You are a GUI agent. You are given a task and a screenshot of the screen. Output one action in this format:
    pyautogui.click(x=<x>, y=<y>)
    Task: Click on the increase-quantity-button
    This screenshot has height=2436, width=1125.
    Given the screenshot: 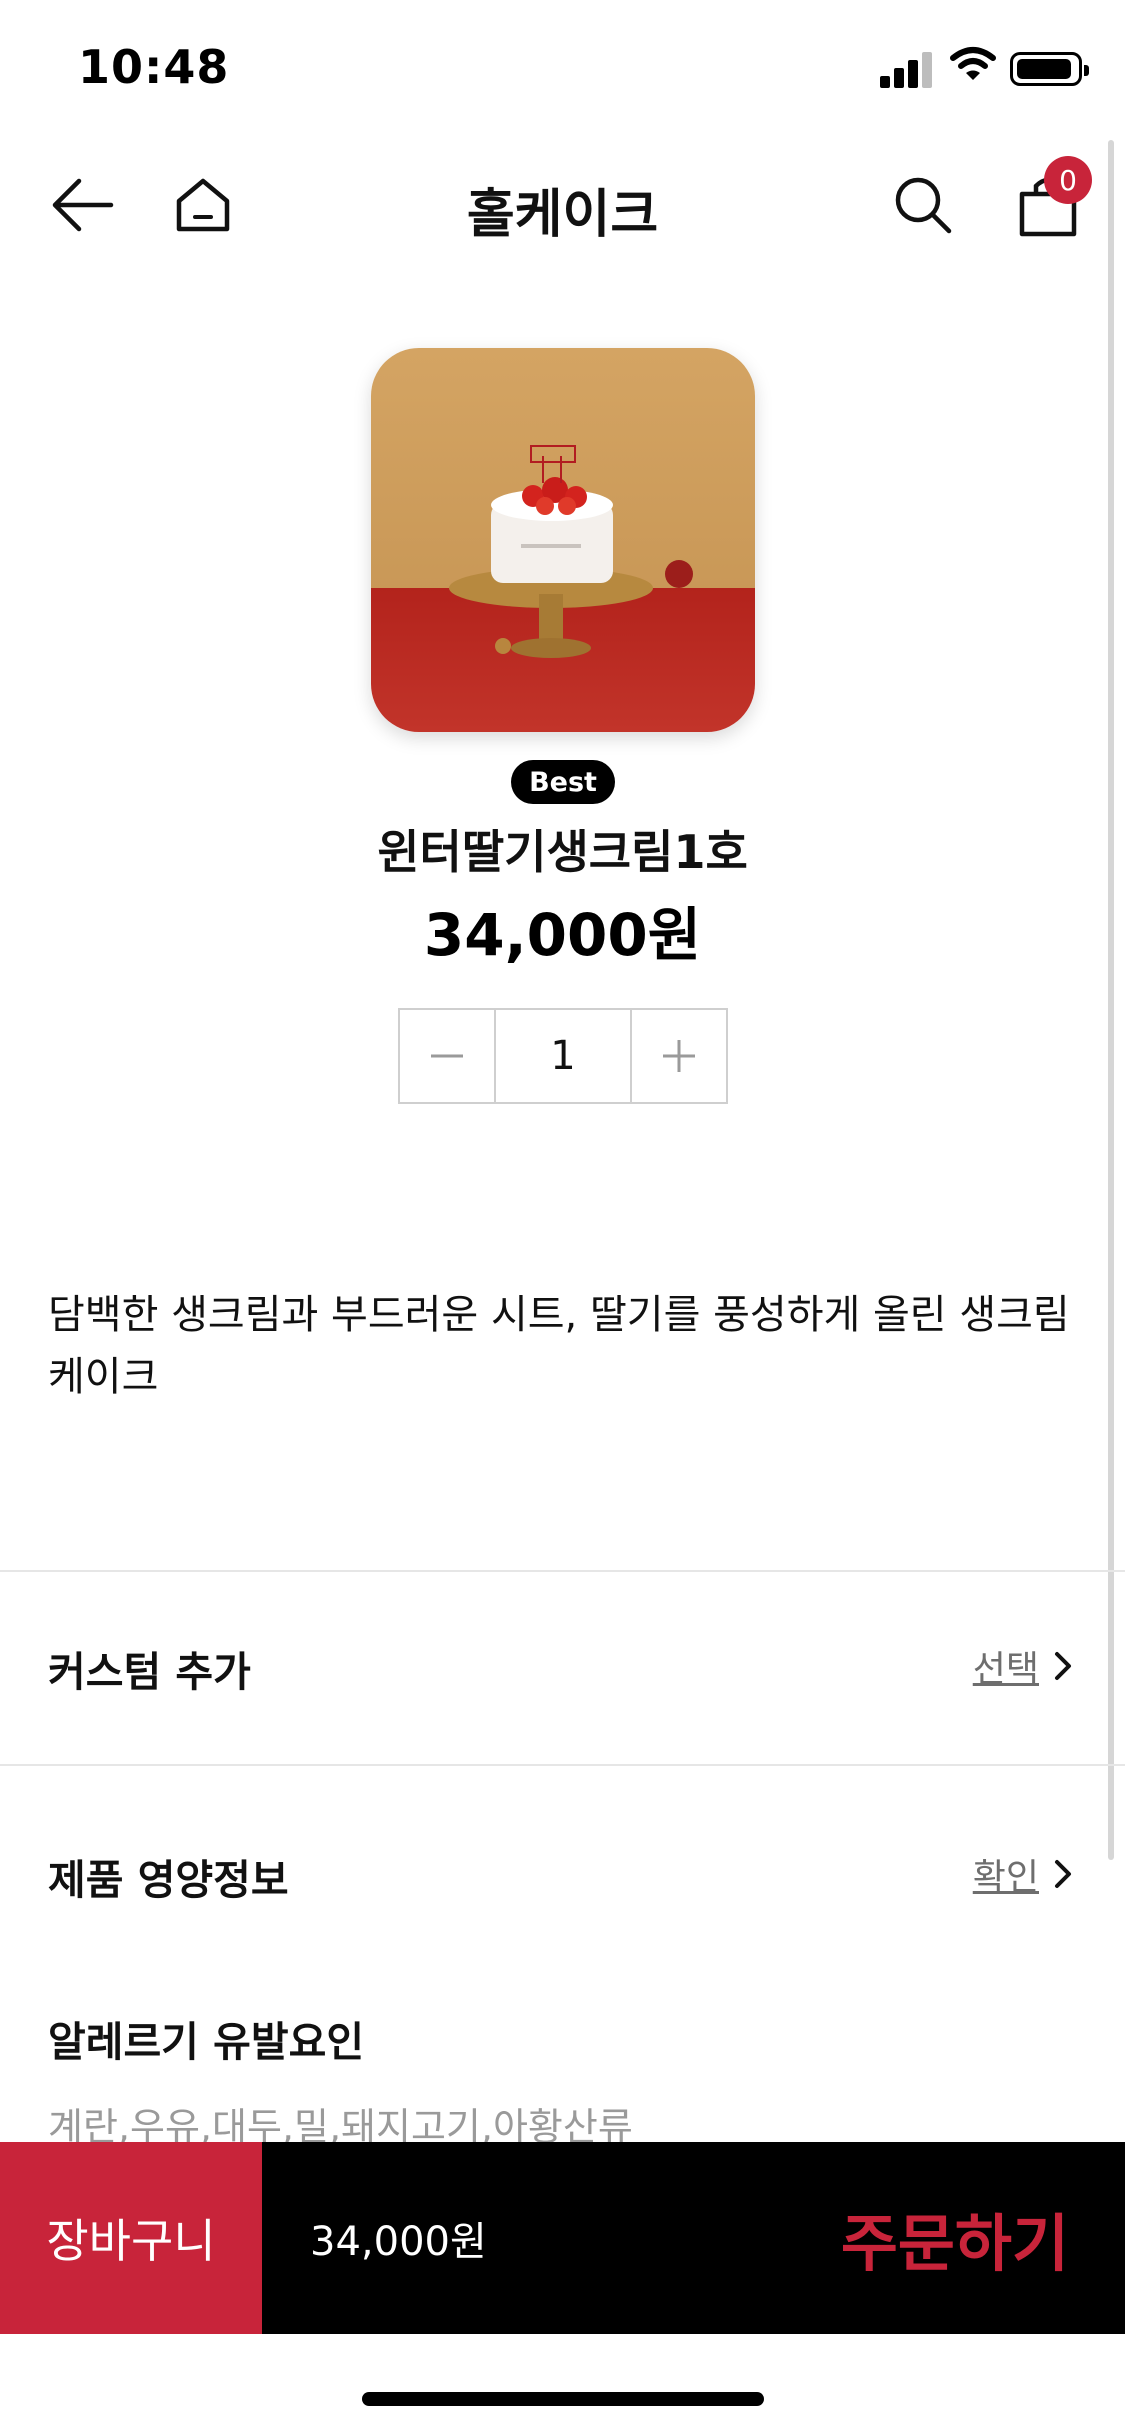 What is the action you would take?
    pyautogui.click(x=679, y=1056)
    